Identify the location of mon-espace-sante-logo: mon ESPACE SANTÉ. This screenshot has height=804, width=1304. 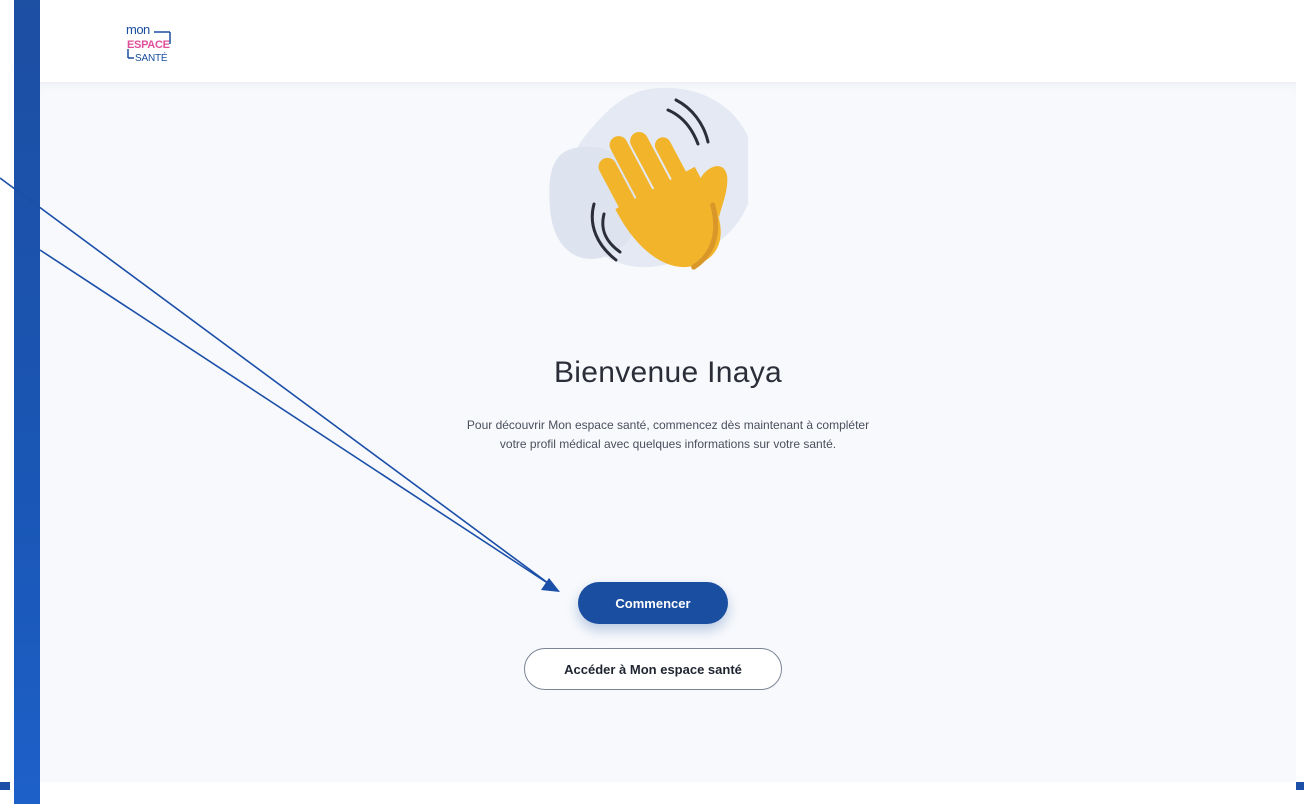
(166, 44).